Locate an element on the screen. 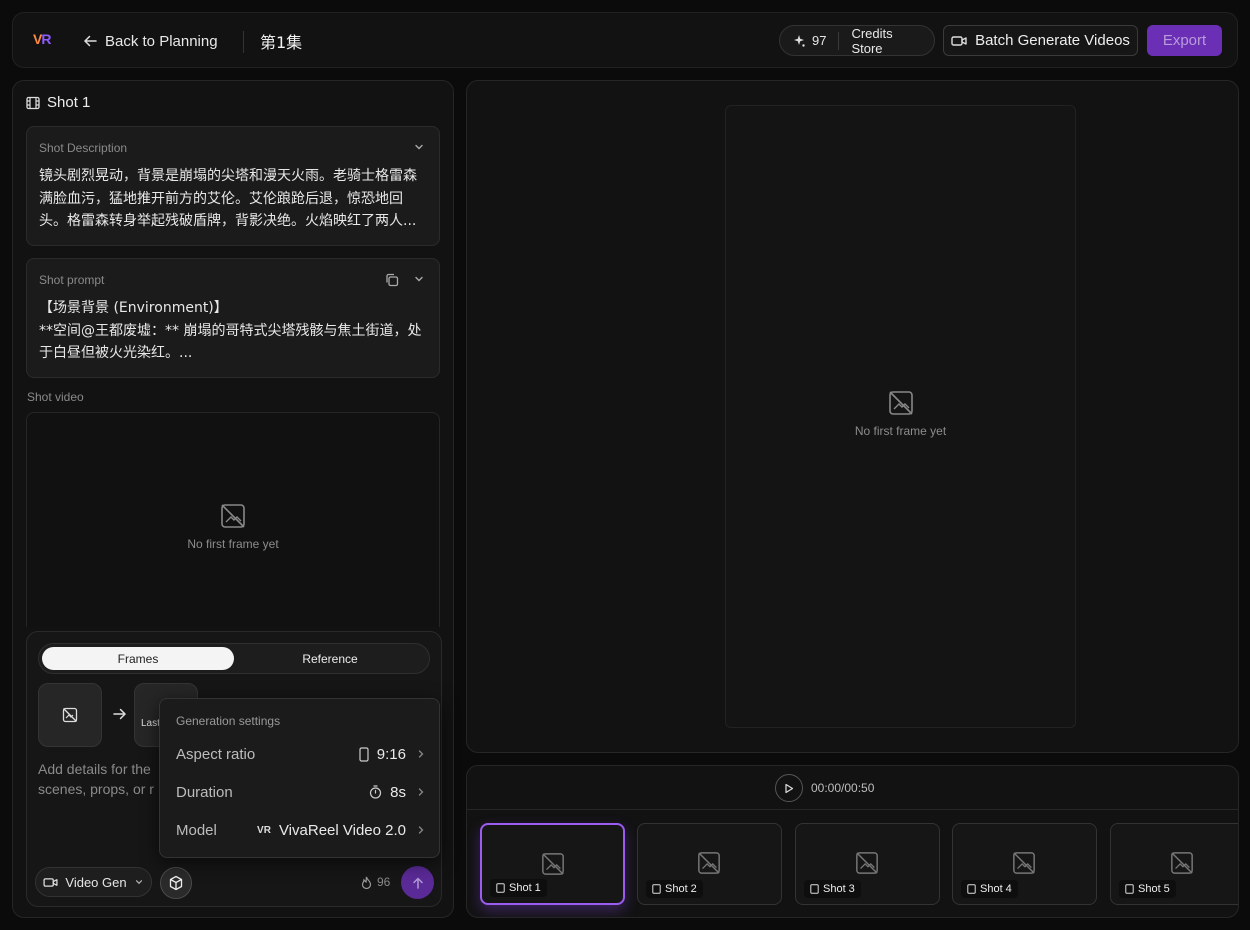 Image resolution: width=1250 pixels, height=930 pixels. last-frame-label: Last is located at coordinates (150, 723).